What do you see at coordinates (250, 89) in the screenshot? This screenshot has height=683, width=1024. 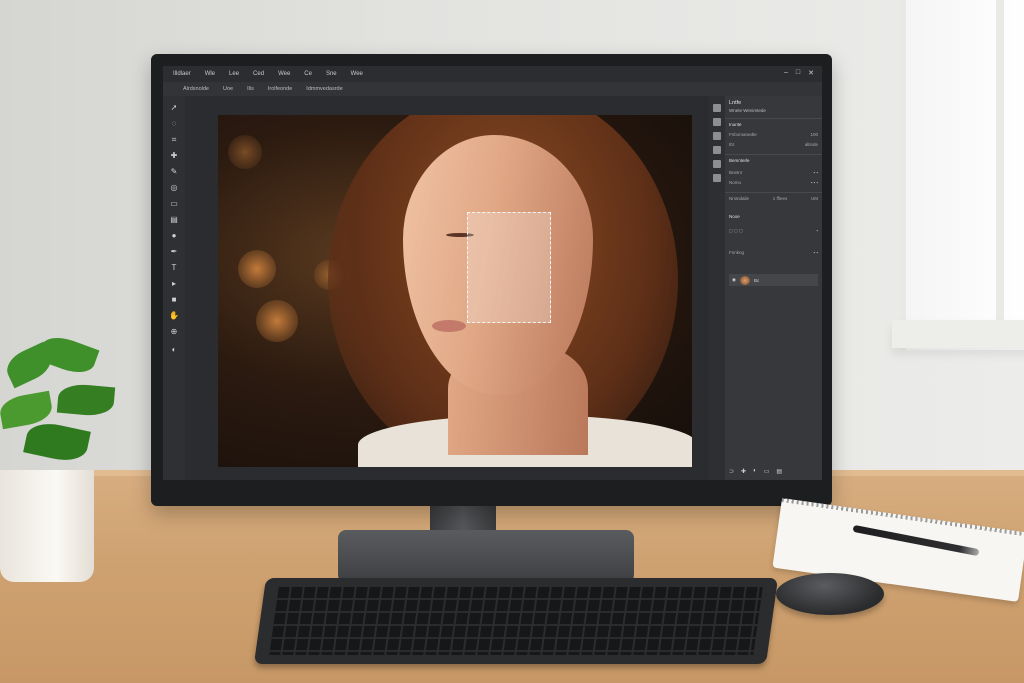 I see `option-item: Ilis` at bounding box center [250, 89].